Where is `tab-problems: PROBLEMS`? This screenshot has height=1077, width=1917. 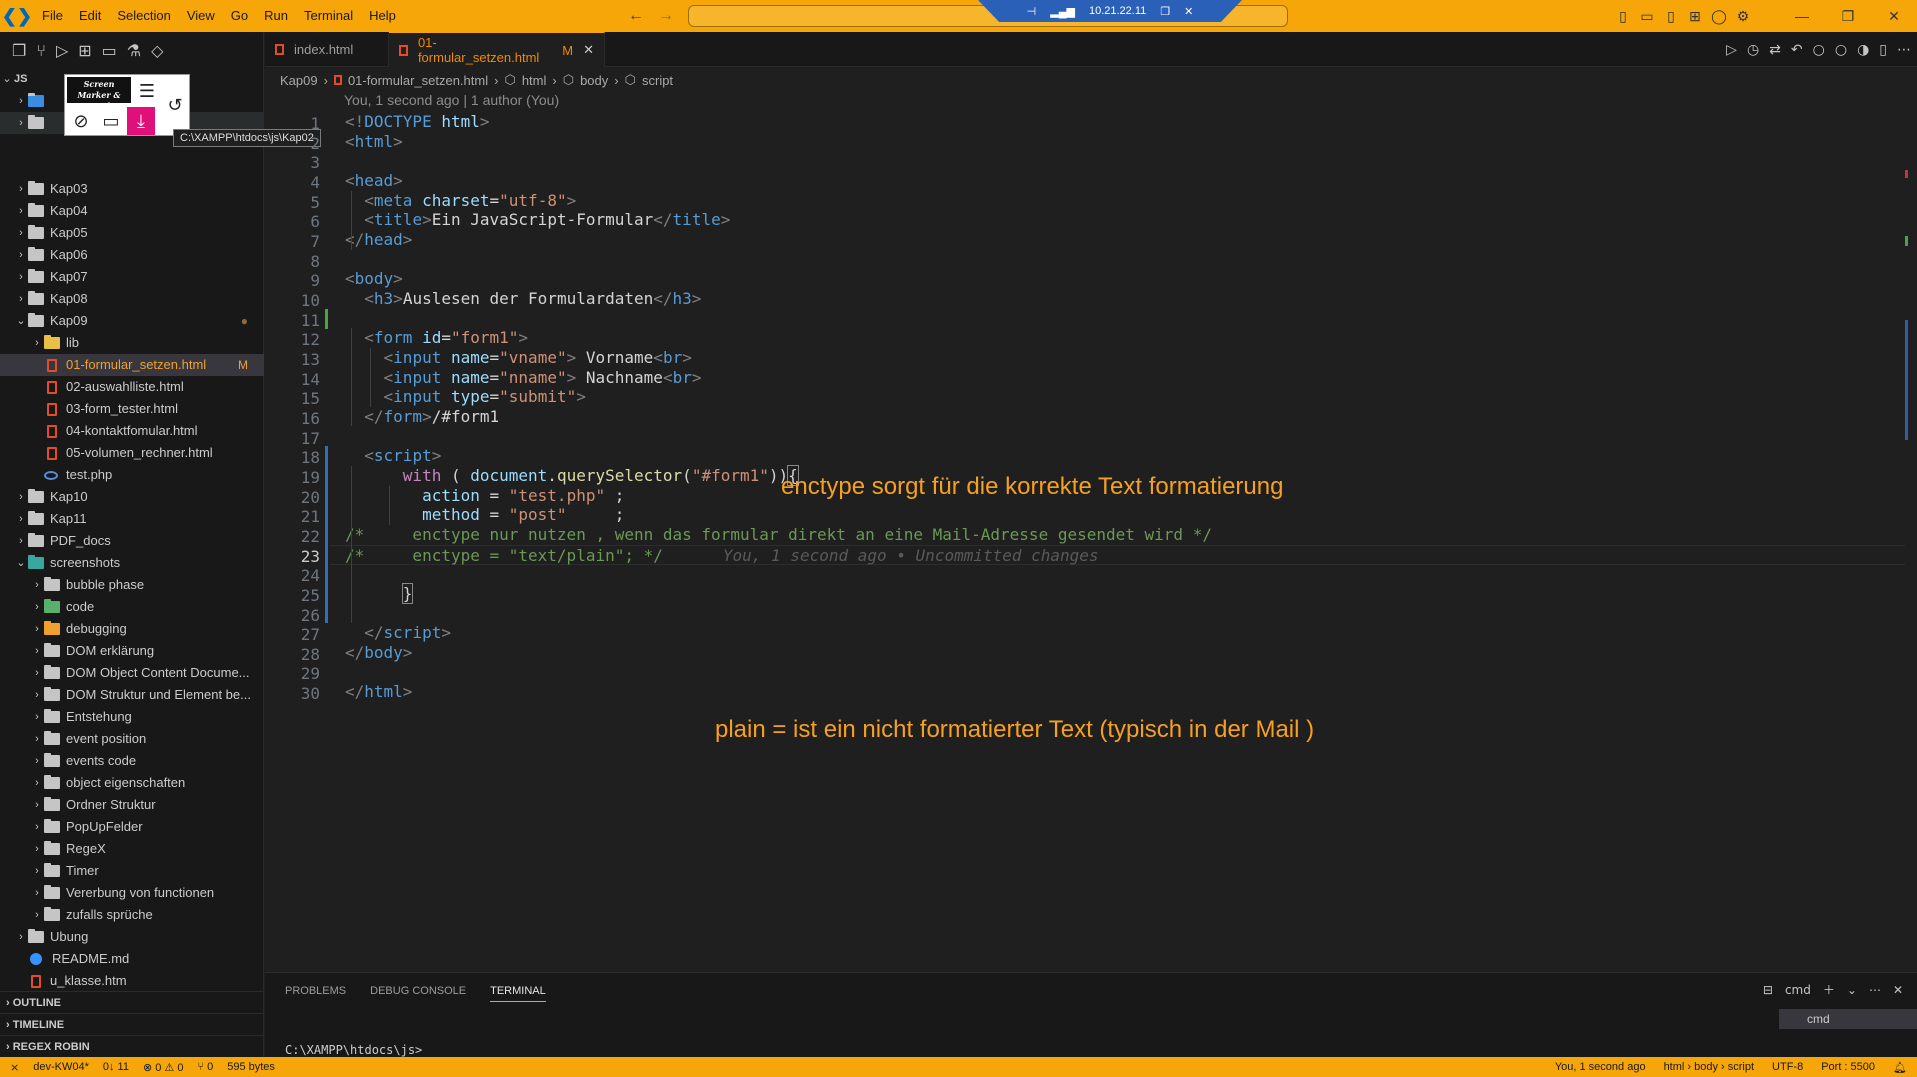 tab-problems: PROBLEMS is located at coordinates (315, 993).